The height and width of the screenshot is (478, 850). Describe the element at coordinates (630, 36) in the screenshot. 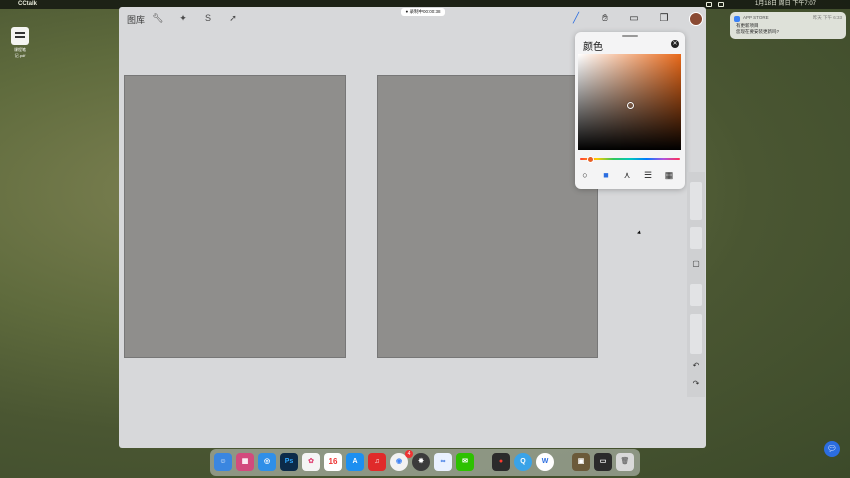

I see `panel-grabber` at that location.